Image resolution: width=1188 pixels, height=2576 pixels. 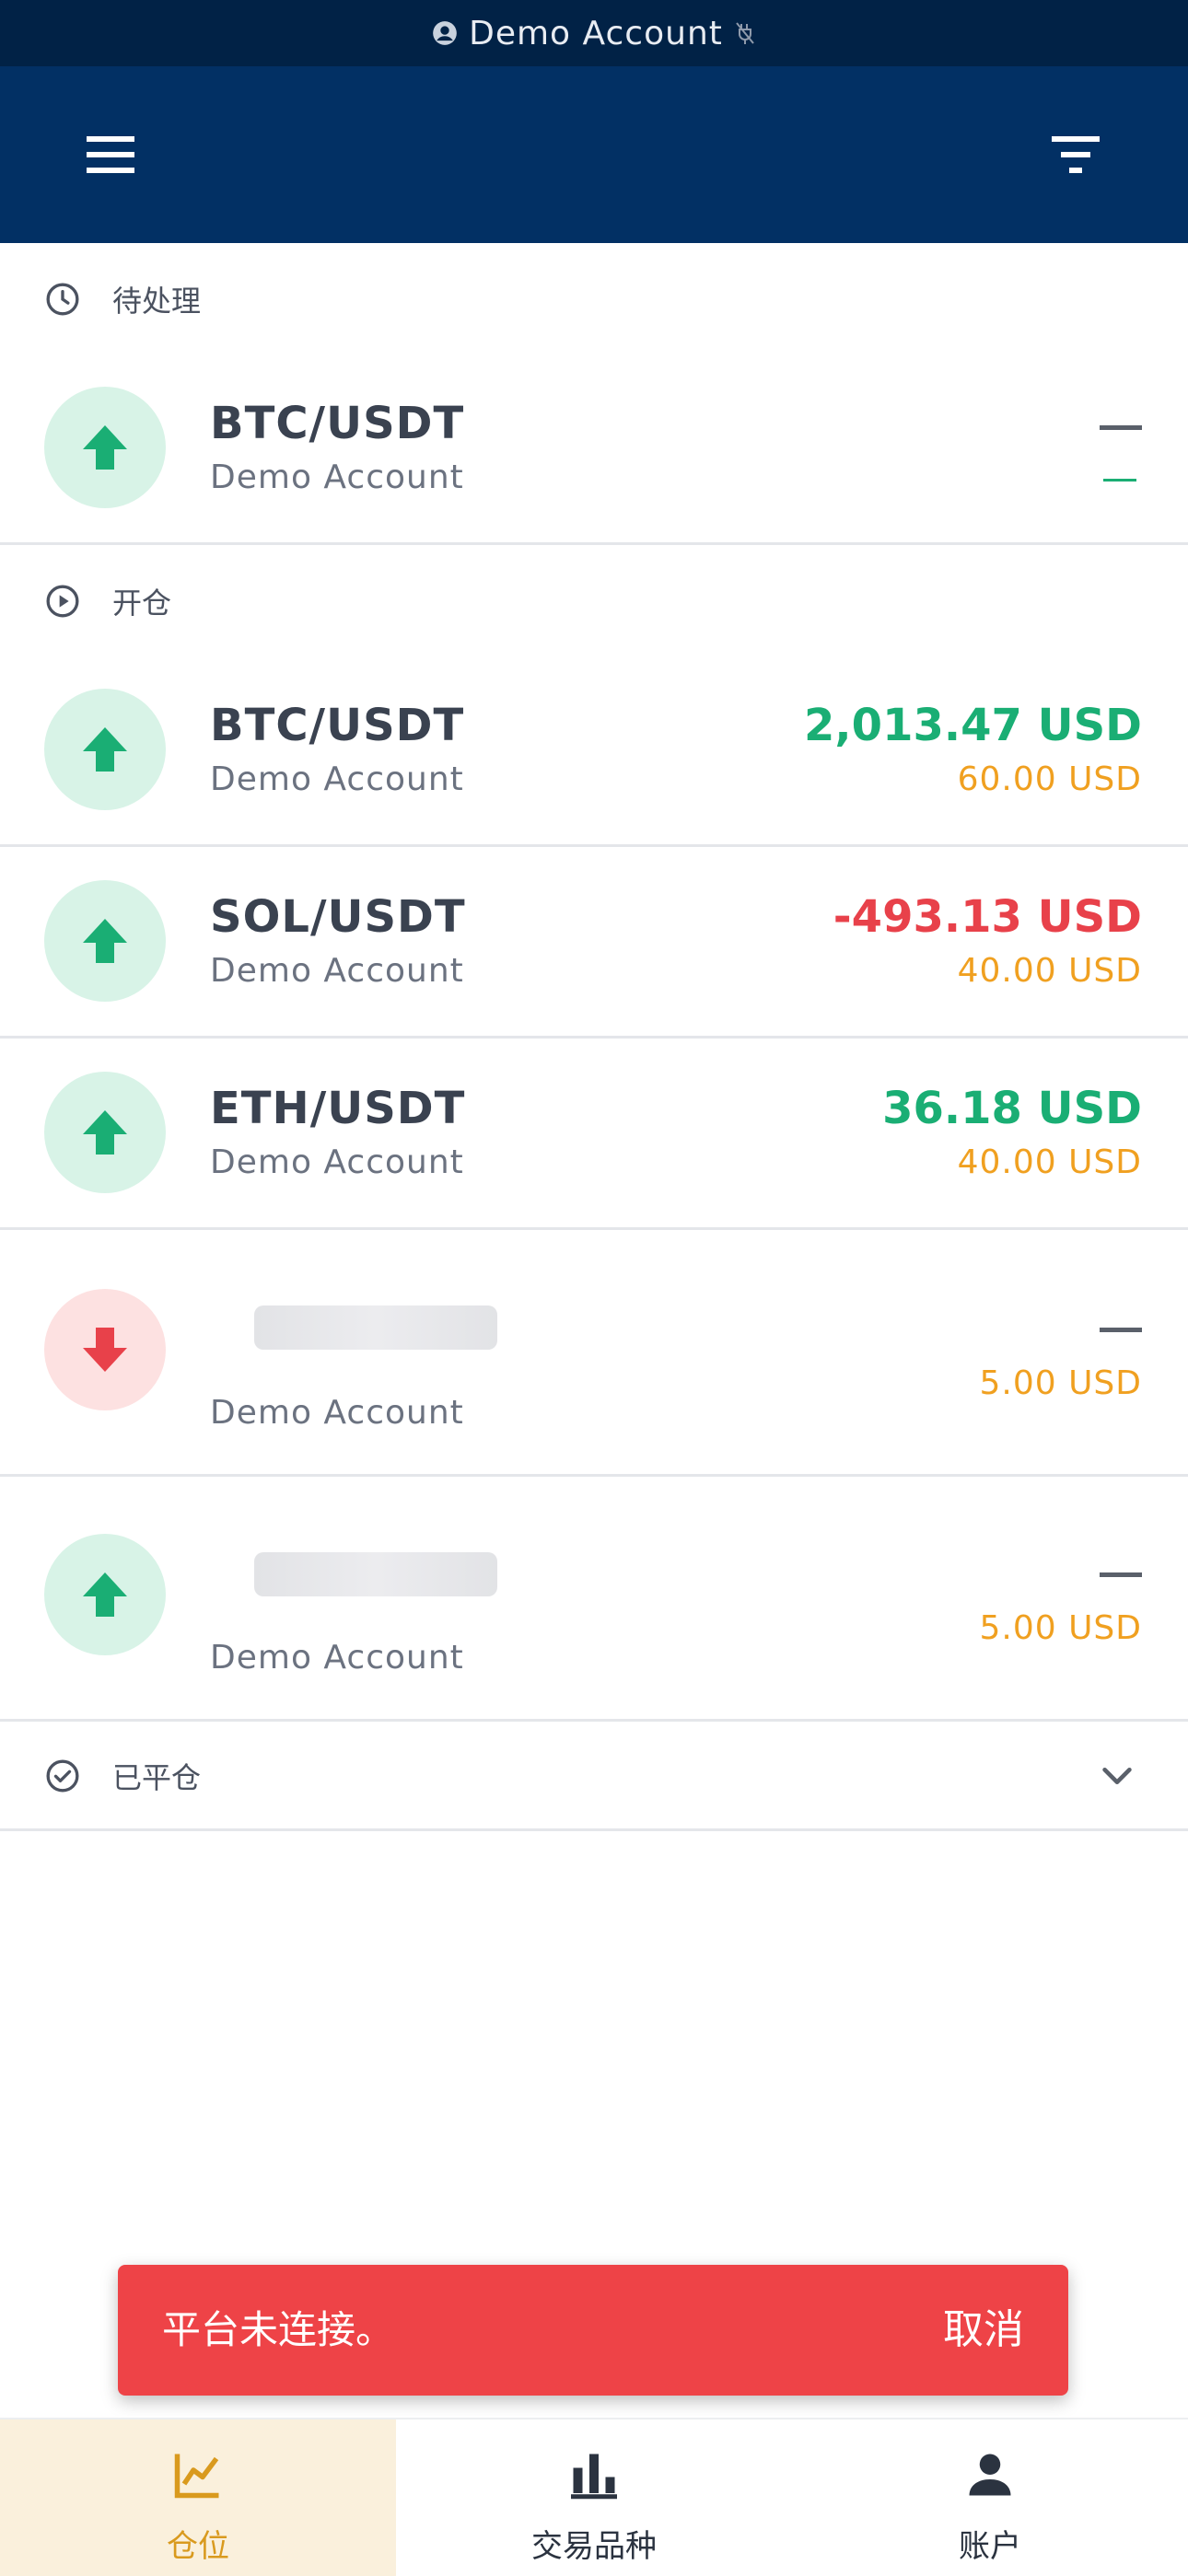 I want to click on arrow-down-icon, so click(x=105, y=1350).